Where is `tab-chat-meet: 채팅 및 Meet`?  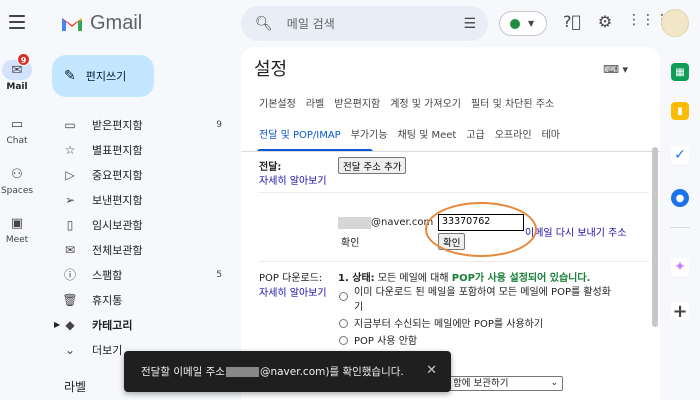 tab-chat-meet: 채팅 및 Meet is located at coordinates (427, 133).